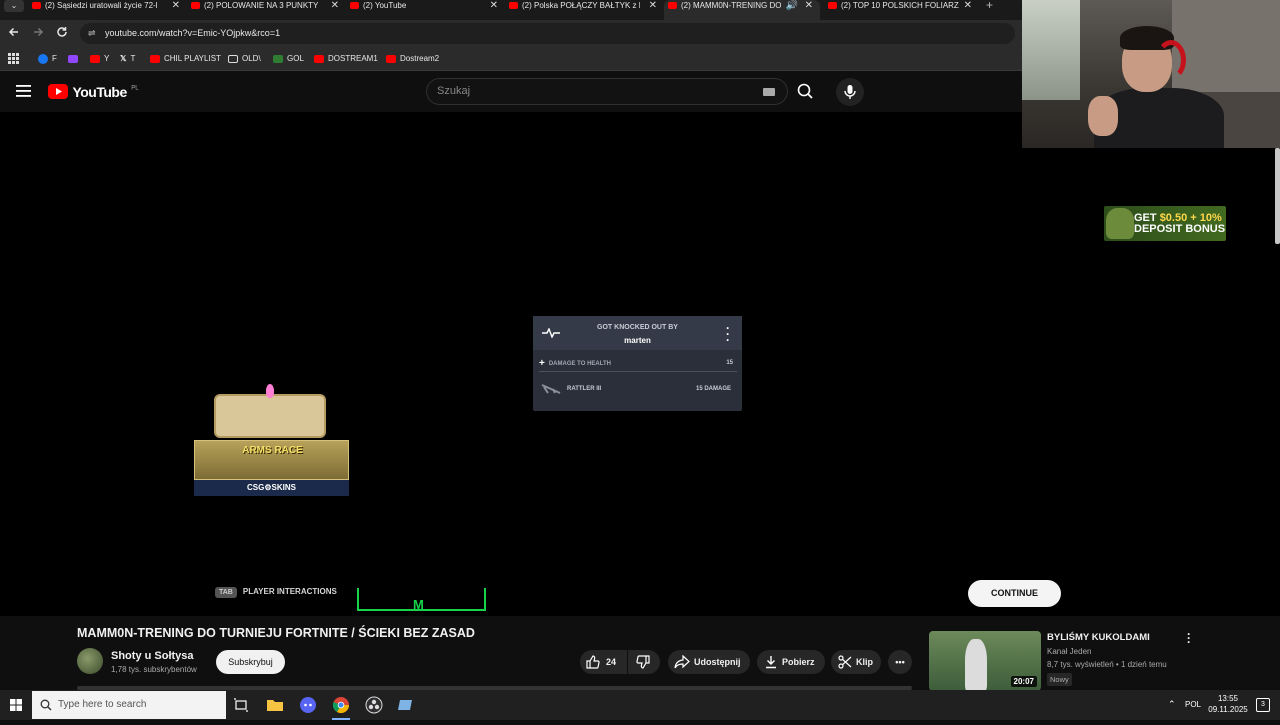 This screenshot has width=1280, height=725. What do you see at coordinates (542, 363) in the screenshot?
I see `plus-icon: +` at bounding box center [542, 363].